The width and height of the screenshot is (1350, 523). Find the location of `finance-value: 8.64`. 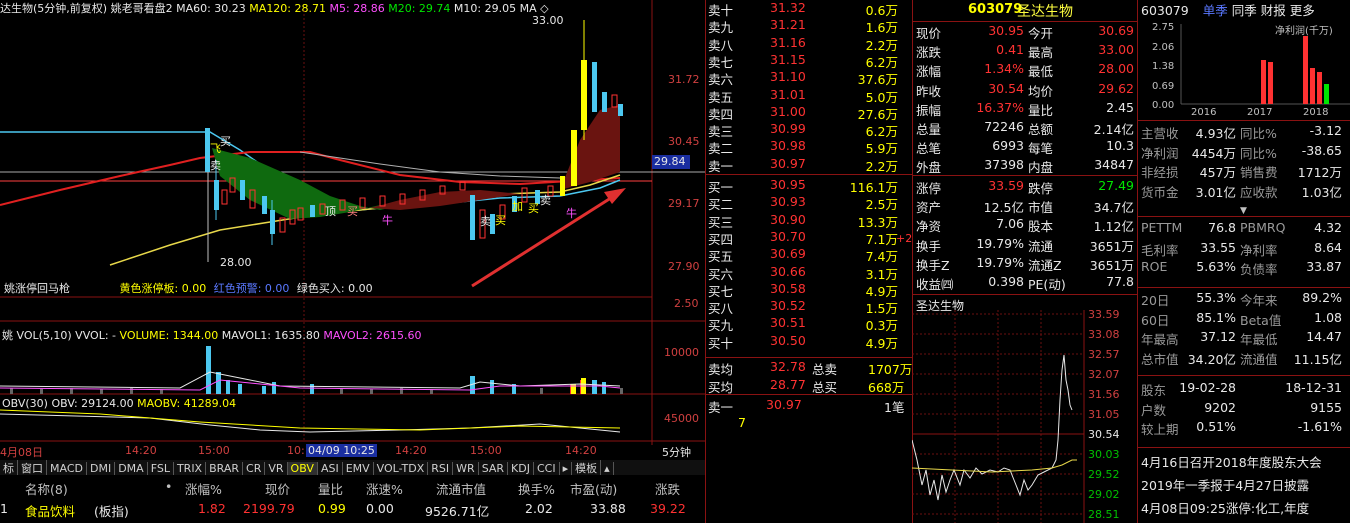

finance-value: 8.64 is located at coordinates (1328, 247).